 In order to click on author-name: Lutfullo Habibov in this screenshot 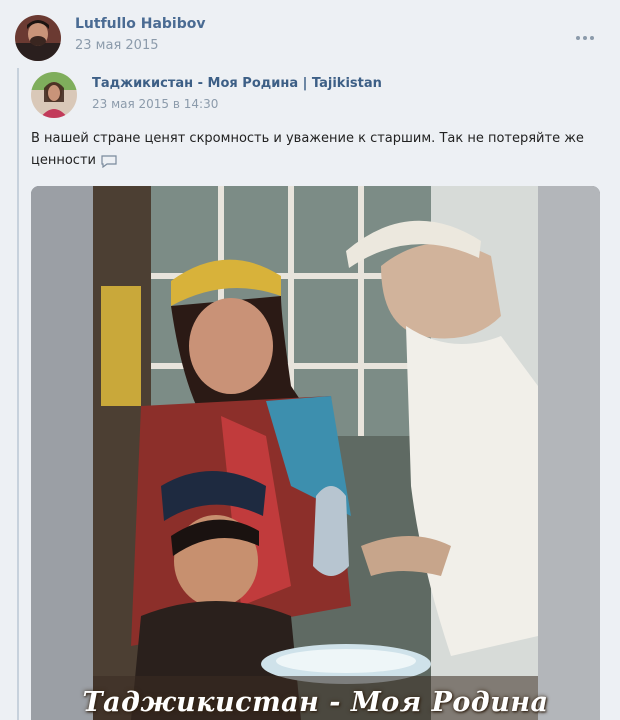, I will do `click(140, 24)`.